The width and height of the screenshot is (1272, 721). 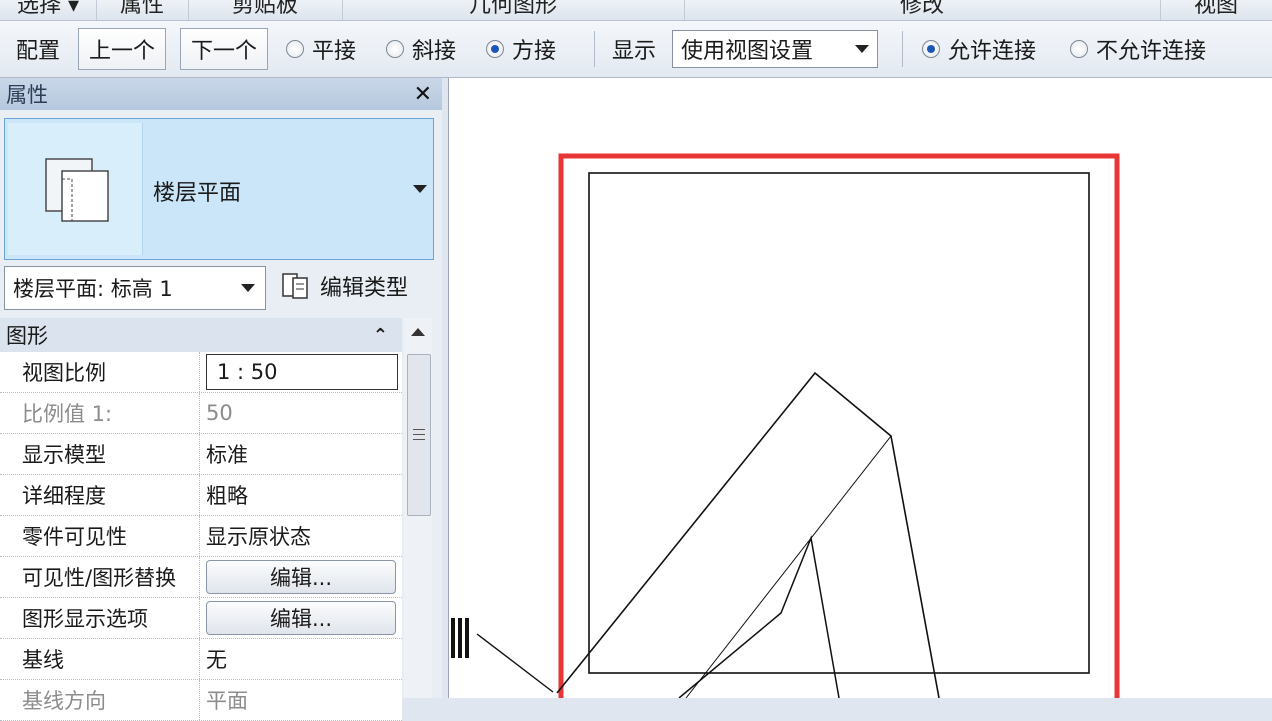 I want to click on scroll-up-icon, so click(x=418, y=332).